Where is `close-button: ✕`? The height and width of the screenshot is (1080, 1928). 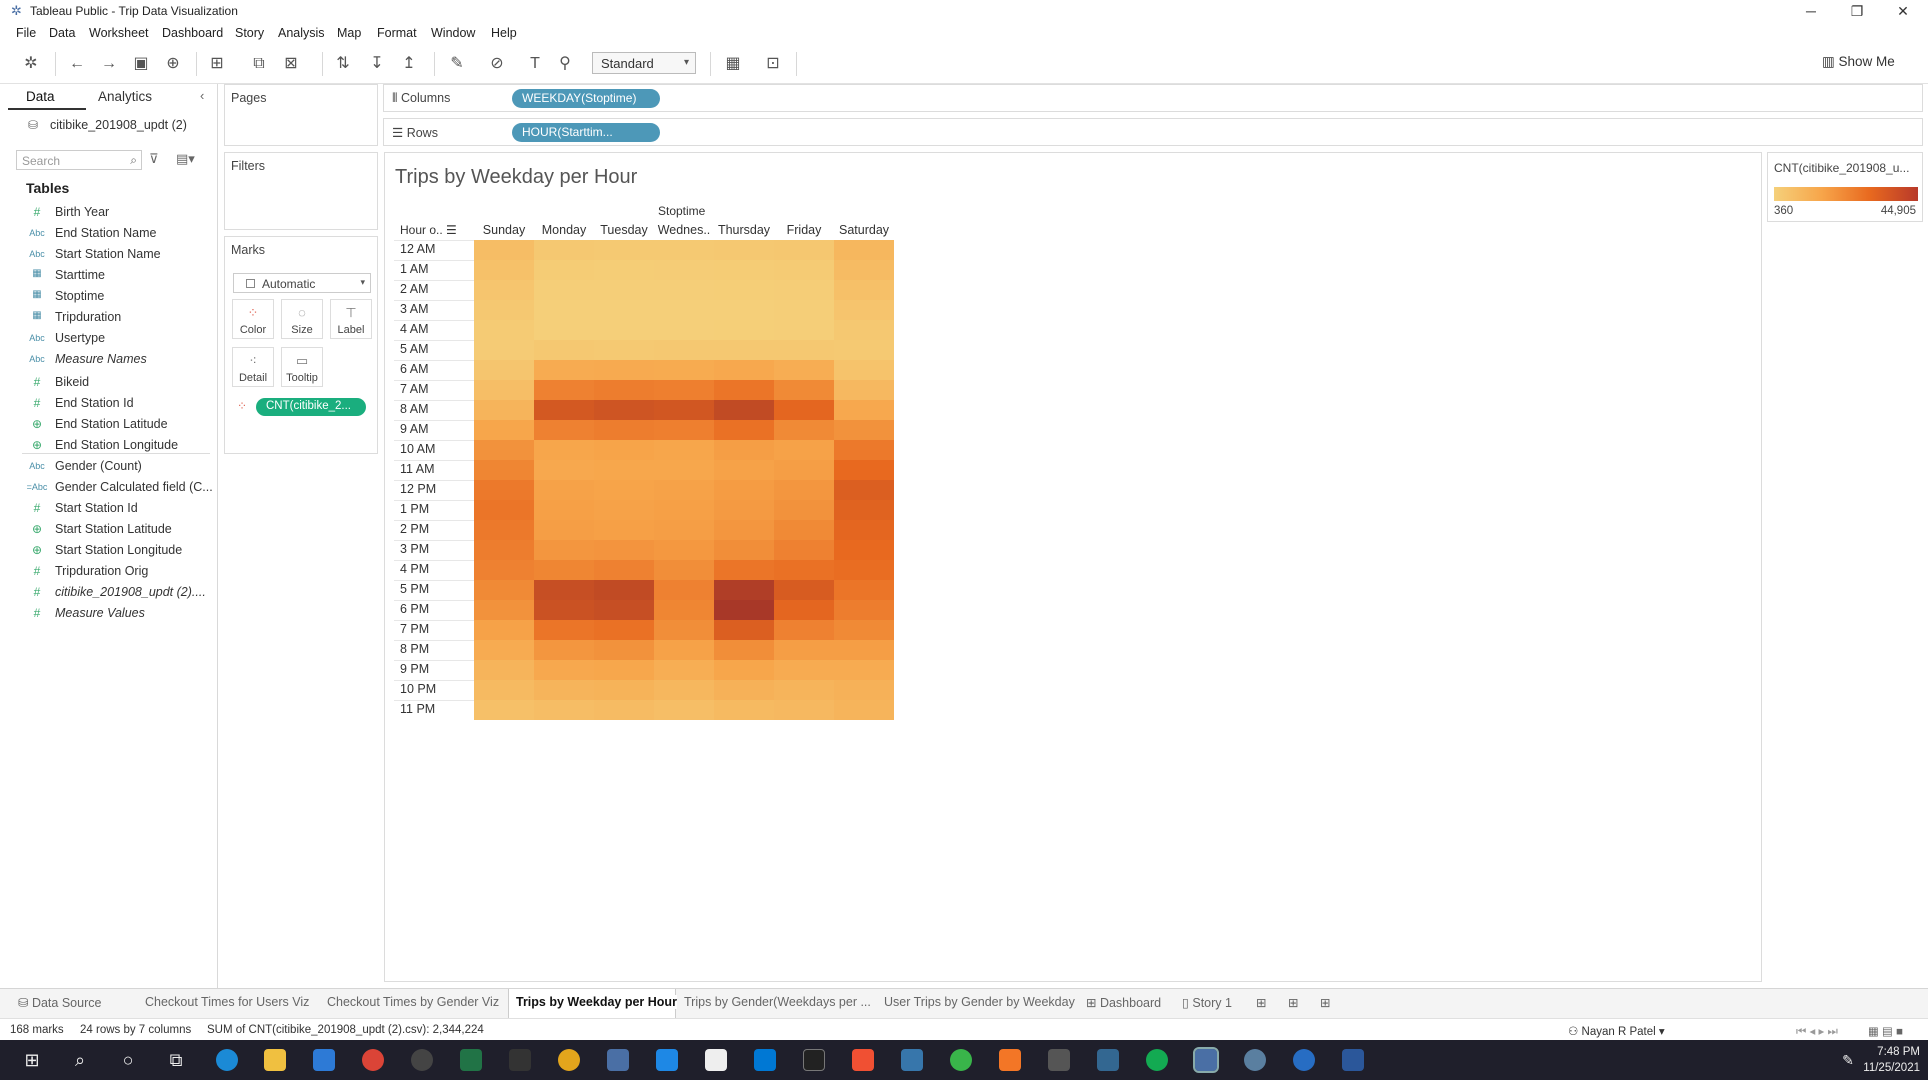
close-button: ✕ is located at coordinates (1903, 11).